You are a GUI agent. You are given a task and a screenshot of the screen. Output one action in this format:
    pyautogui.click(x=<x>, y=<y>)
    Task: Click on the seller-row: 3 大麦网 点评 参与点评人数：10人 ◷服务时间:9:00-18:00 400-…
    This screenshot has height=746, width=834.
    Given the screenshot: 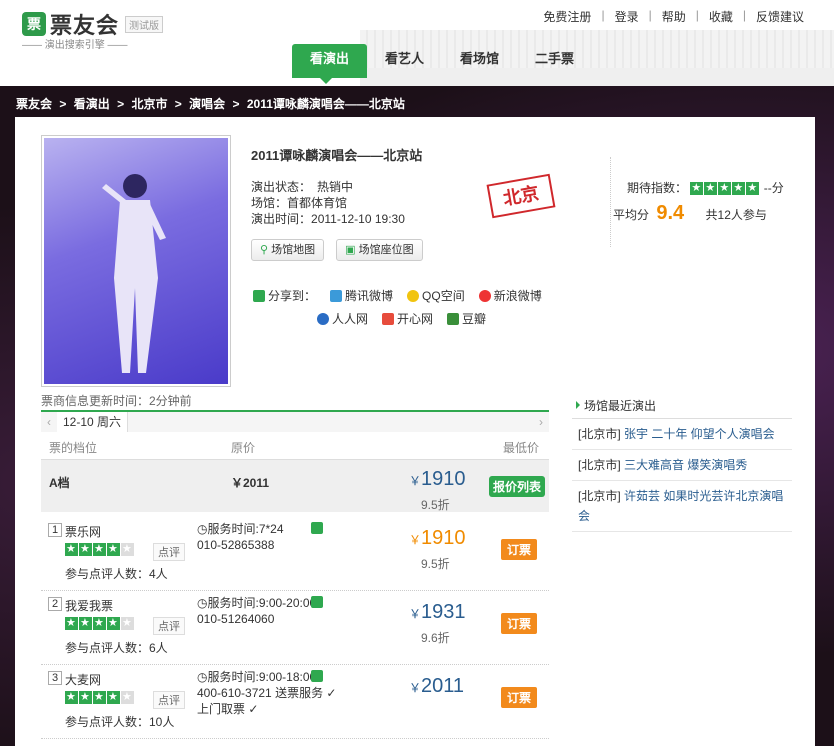 What is the action you would take?
    pyautogui.click(x=295, y=702)
    